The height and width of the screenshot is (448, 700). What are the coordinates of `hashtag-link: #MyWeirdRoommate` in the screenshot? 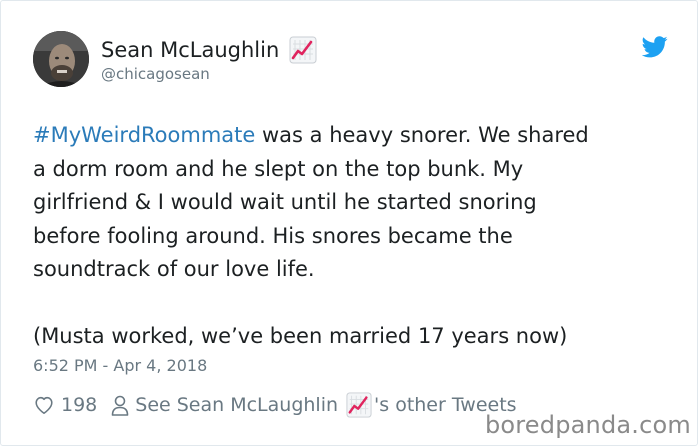 It's located at (144, 135).